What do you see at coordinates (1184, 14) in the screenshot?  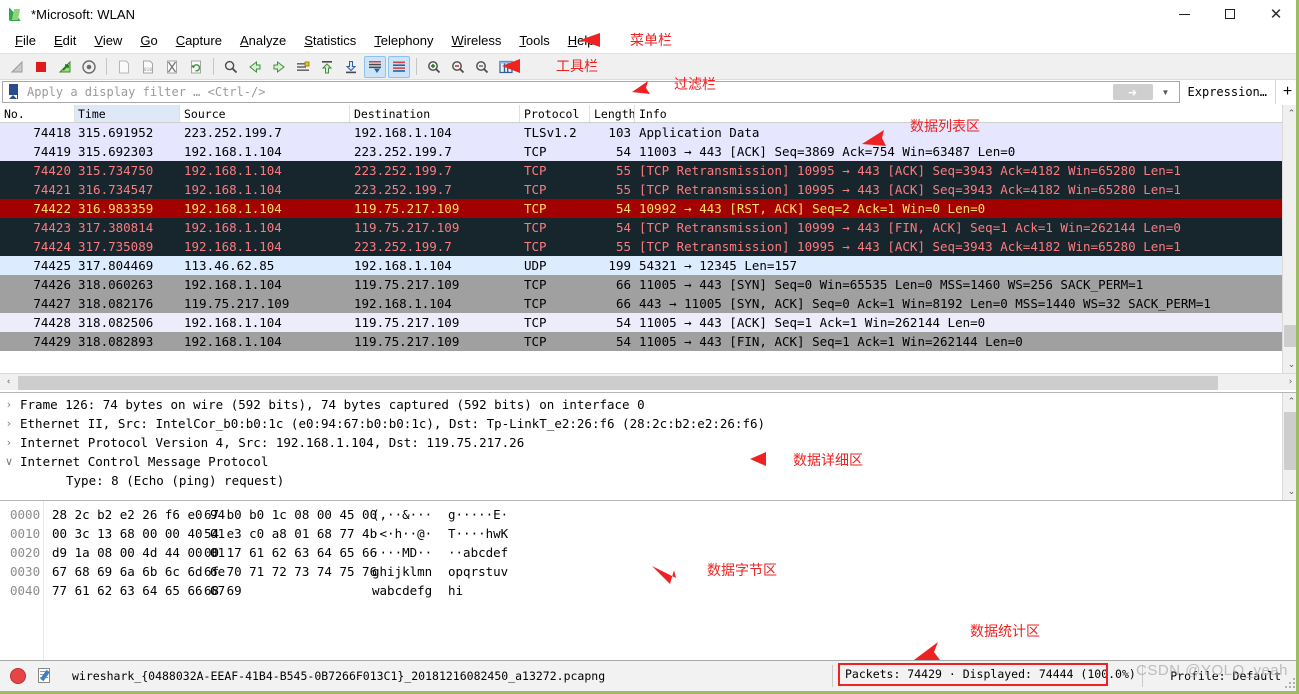 I see `minimize-button` at bounding box center [1184, 14].